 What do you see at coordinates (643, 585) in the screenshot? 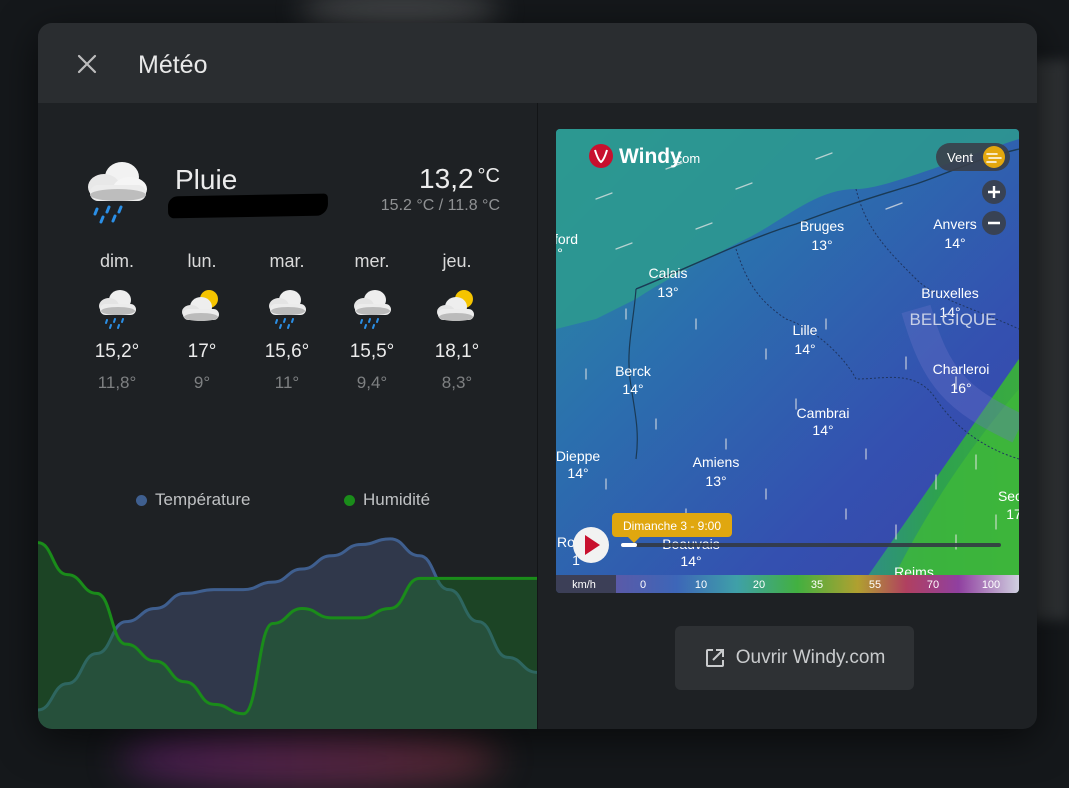
I see `scale-tick: 0` at bounding box center [643, 585].